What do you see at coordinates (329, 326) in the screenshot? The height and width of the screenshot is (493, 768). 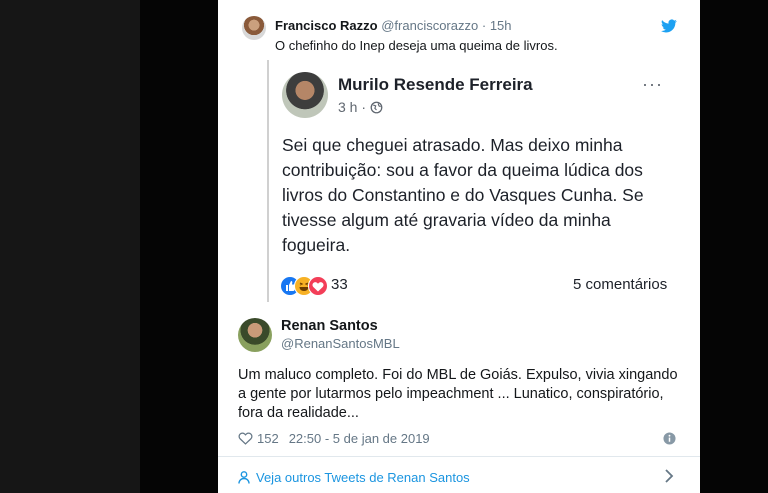 I see `author-name: Renan Santos` at bounding box center [329, 326].